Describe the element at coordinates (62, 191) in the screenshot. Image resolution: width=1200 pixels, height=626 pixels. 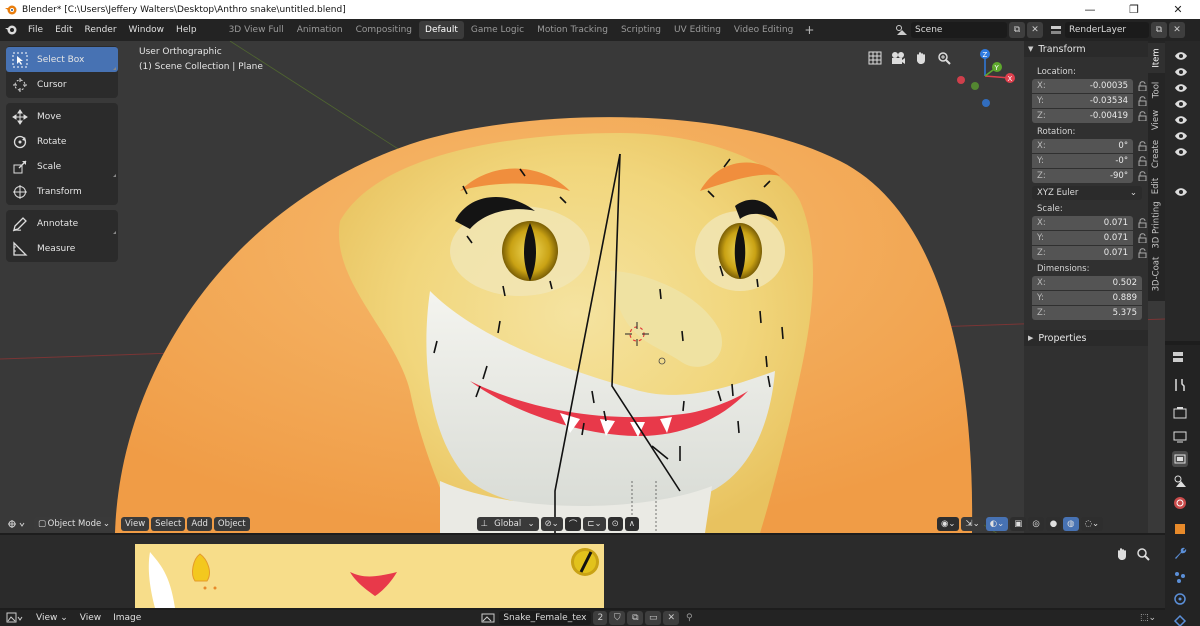
I see `transform-tool: Transform` at that location.